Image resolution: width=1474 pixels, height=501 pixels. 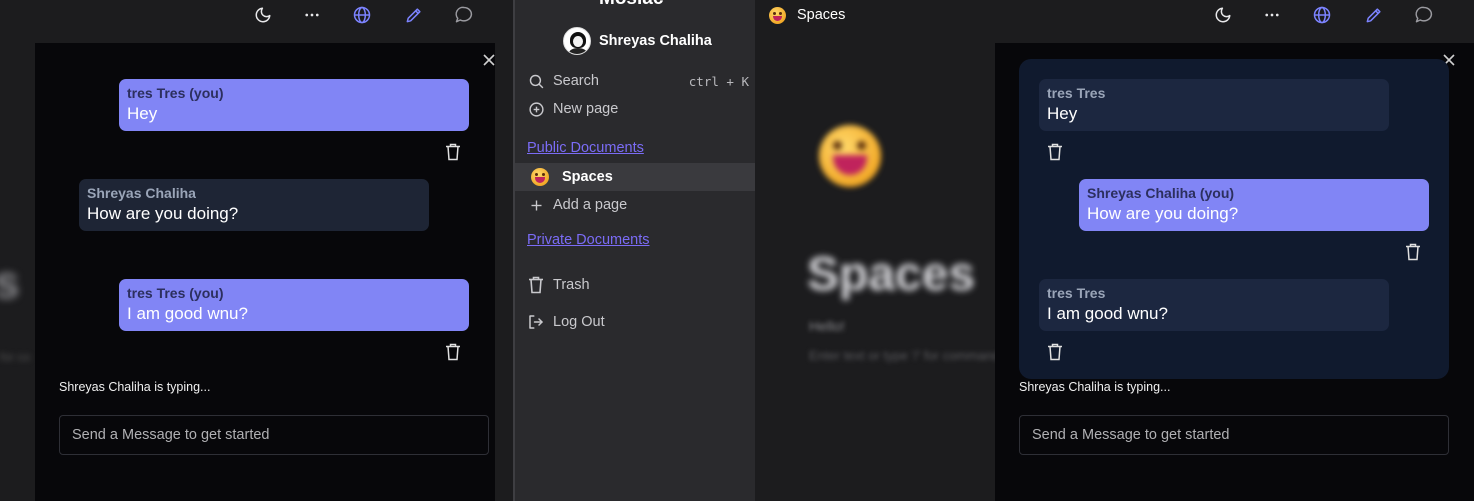 What do you see at coordinates (294, 105) in the screenshot?
I see `message-bubble: tres Tres (you) Hey` at bounding box center [294, 105].